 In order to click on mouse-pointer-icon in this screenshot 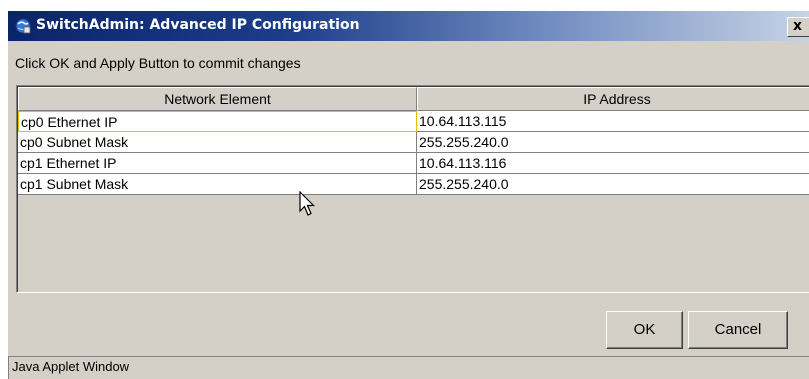, I will do `click(307, 203)`.